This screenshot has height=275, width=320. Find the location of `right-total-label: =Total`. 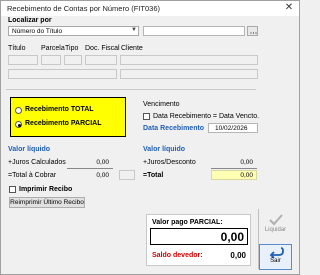

right-total-label: =Total is located at coordinates (153, 175).